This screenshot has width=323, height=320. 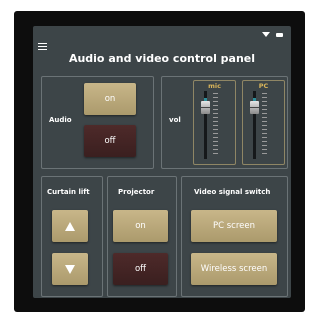 I want to click on pc-fader: PC, so click(x=263, y=122).